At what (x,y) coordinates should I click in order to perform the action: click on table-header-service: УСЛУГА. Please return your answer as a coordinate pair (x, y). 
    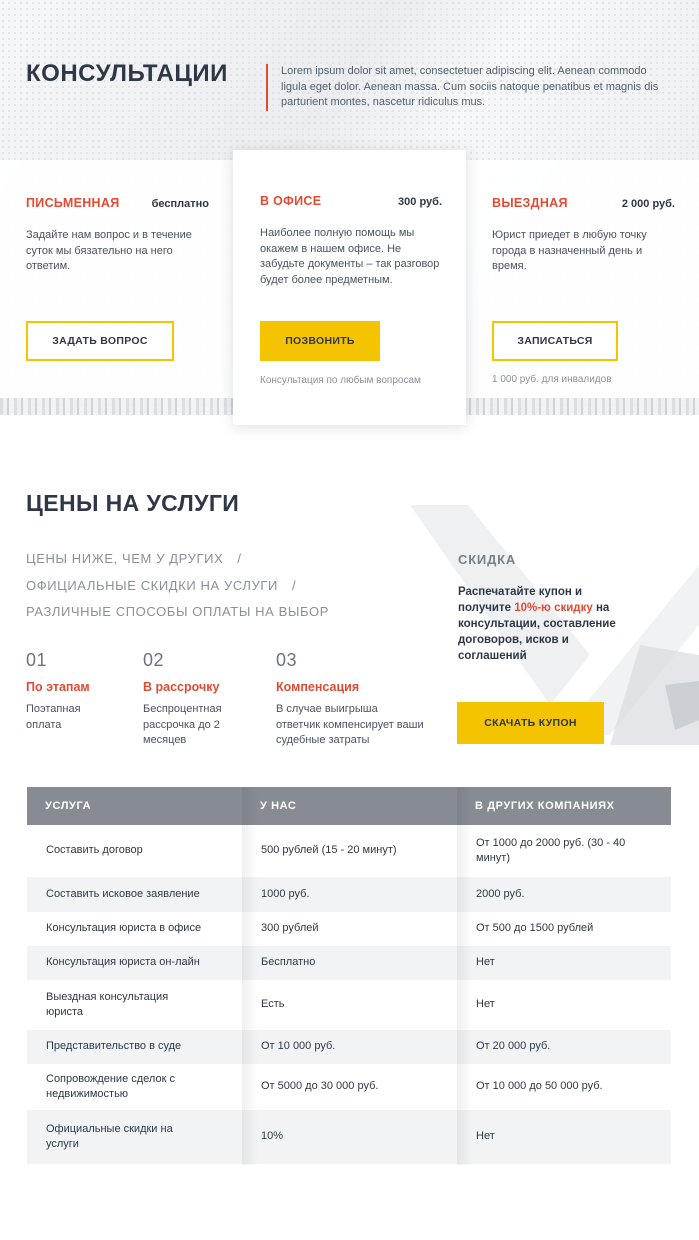
    Looking at the image, I should click on (134, 806).